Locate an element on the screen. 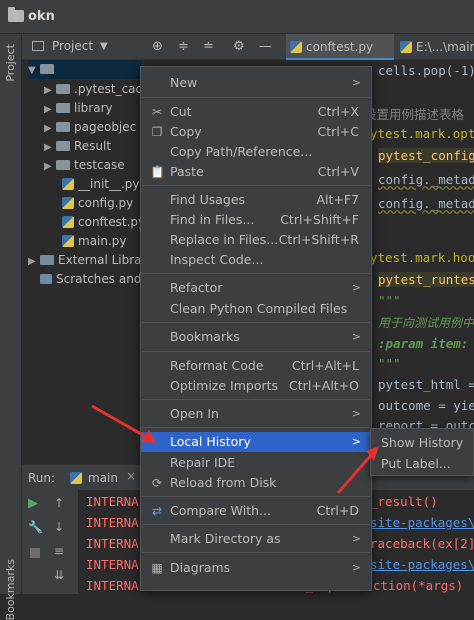 Image resolution: width=474 pixels, height=620 pixels. red-arrow-to-show-history is located at coordinates (357, 470).